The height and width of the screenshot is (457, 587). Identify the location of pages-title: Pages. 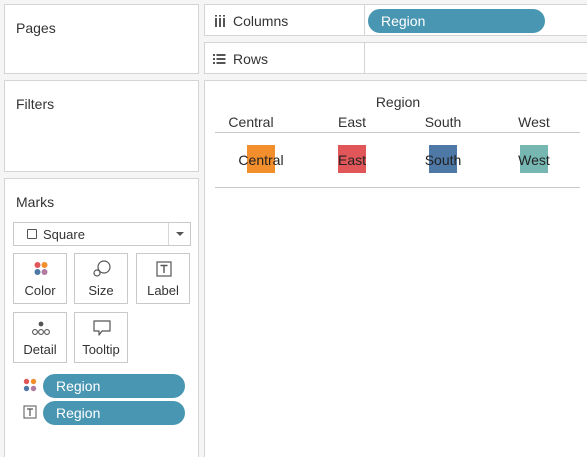
(36, 28).